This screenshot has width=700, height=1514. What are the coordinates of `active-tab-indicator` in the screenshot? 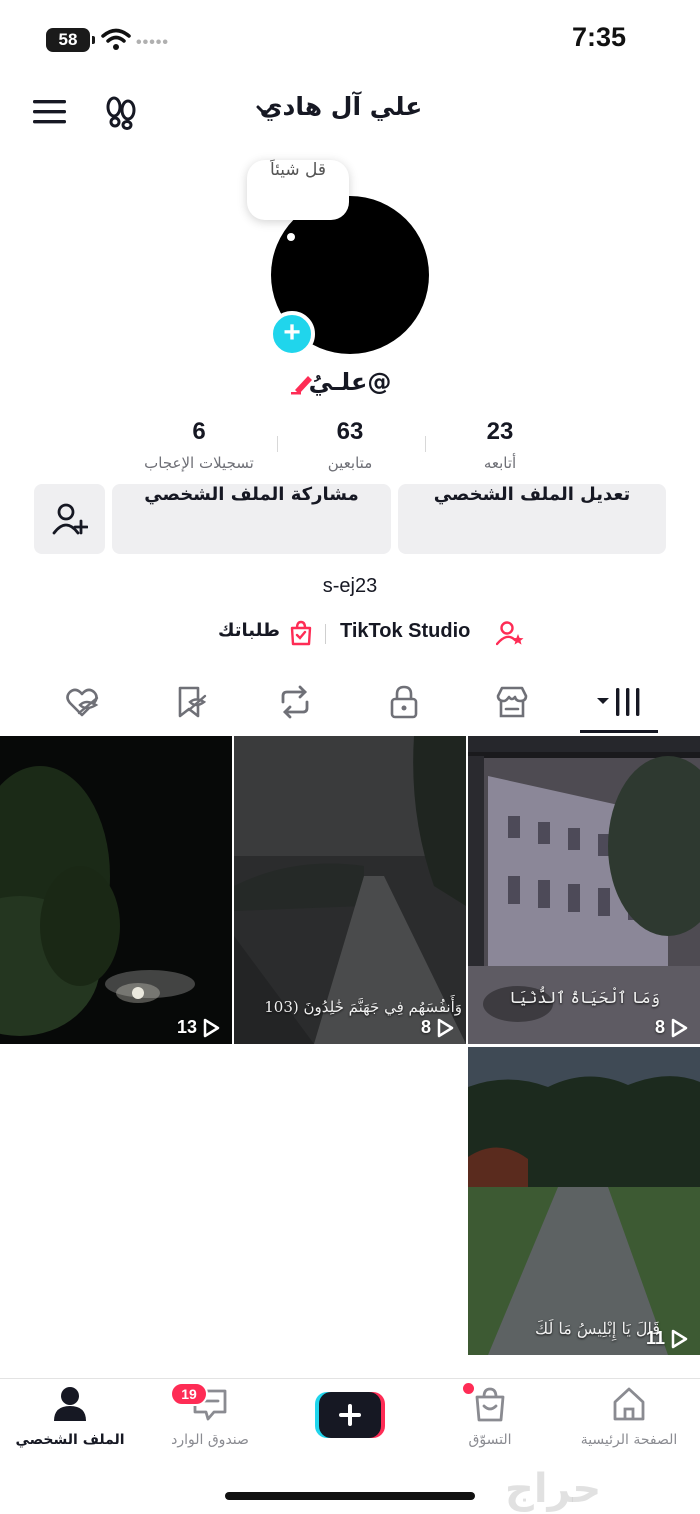 It's located at (619, 731).